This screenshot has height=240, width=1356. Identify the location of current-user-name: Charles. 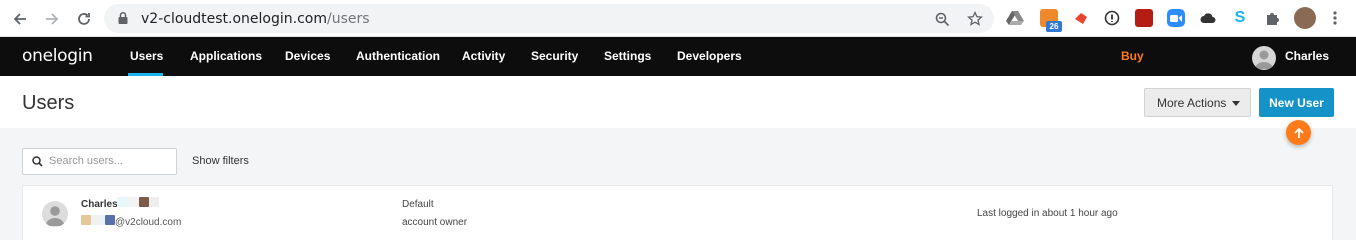
(1307, 56).